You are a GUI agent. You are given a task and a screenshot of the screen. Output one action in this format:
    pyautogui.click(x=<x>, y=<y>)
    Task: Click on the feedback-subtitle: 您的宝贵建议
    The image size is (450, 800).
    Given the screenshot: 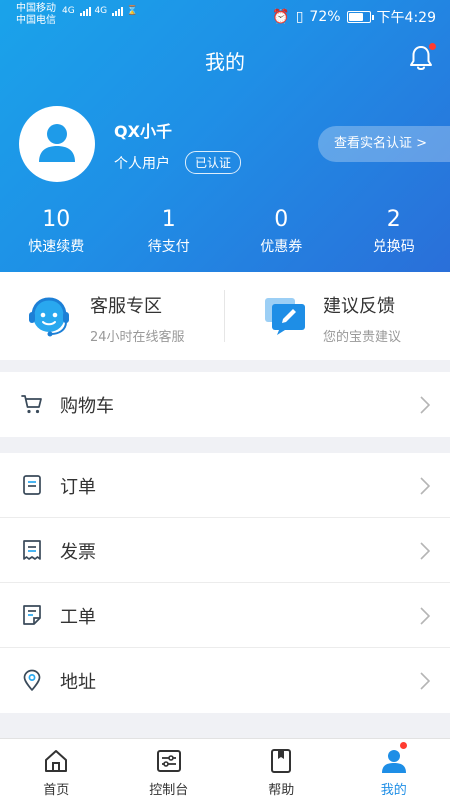 What is the action you would take?
    pyautogui.click(x=362, y=337)
    